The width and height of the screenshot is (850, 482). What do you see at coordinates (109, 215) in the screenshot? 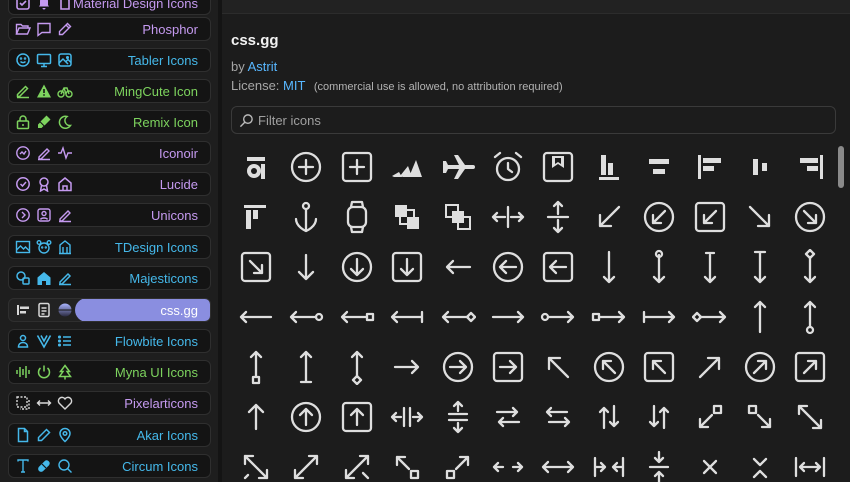
I see `sidebar-item-unicons: Unicons` at bounding box center [109, 215].